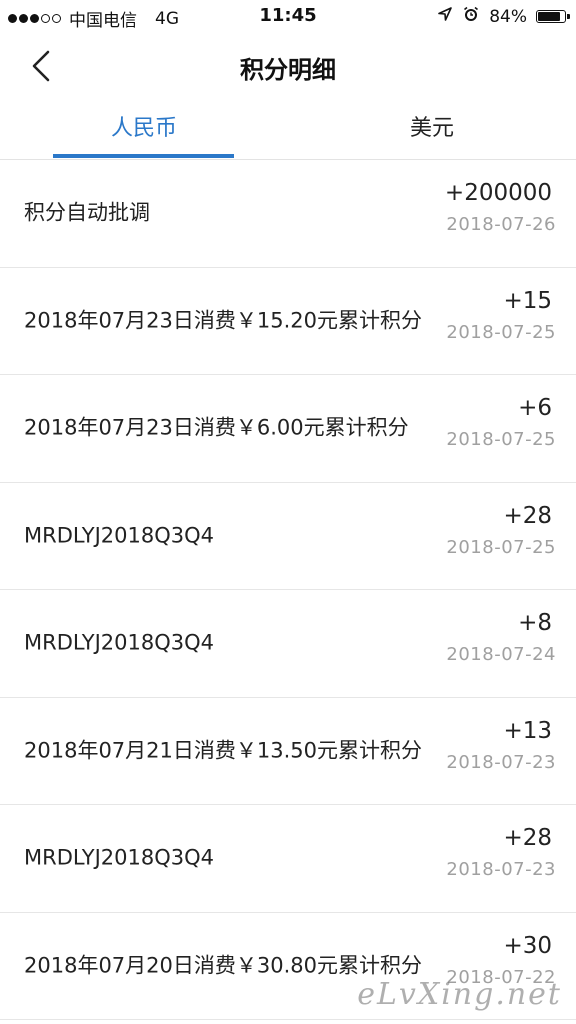 This screenshot has width=576, height=1024. I want to click on record-description: 2018年07月21日消费￥13.50元累计积分, so click(223, 750).